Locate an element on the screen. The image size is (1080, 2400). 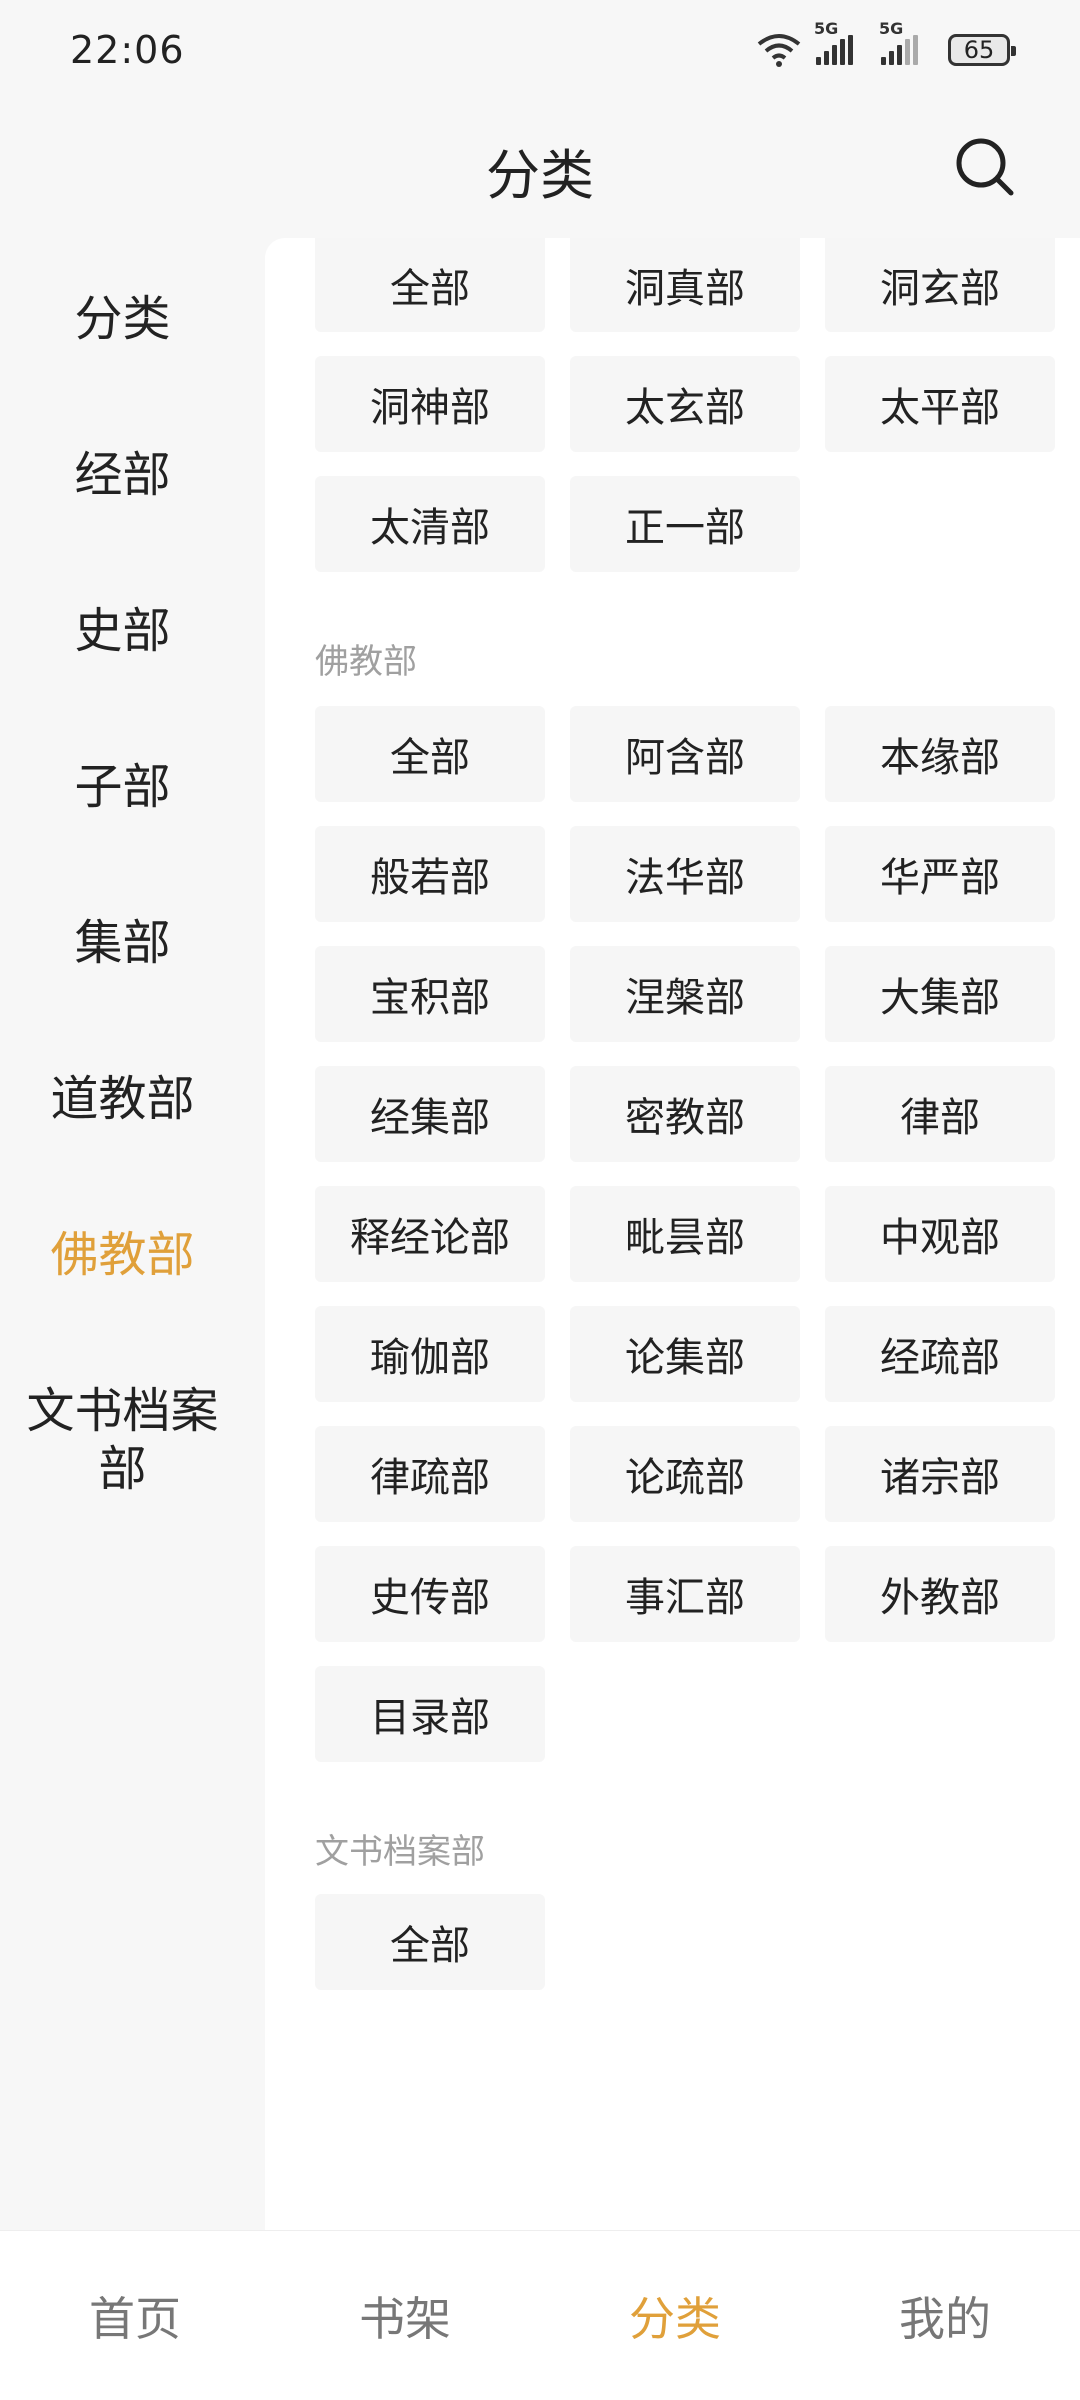
sidebar-item-zi: 子部 is located at coordinates (122, 787).